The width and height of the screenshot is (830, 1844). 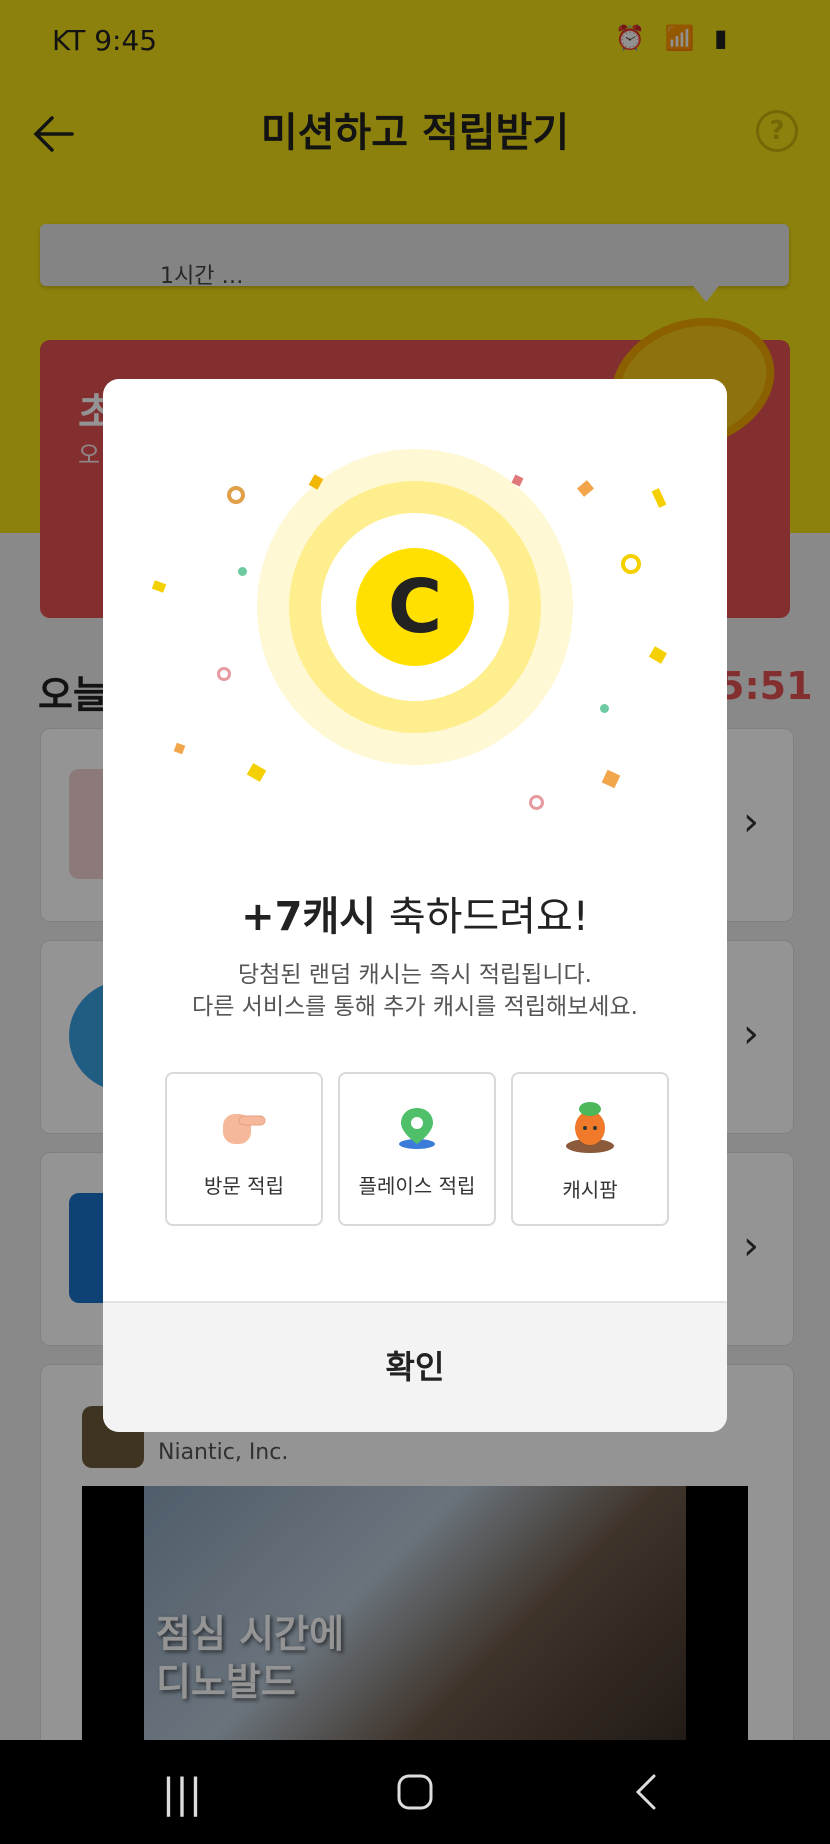 I want to click on service-label: 플레이스 적립, so click(x=417, y=1186).